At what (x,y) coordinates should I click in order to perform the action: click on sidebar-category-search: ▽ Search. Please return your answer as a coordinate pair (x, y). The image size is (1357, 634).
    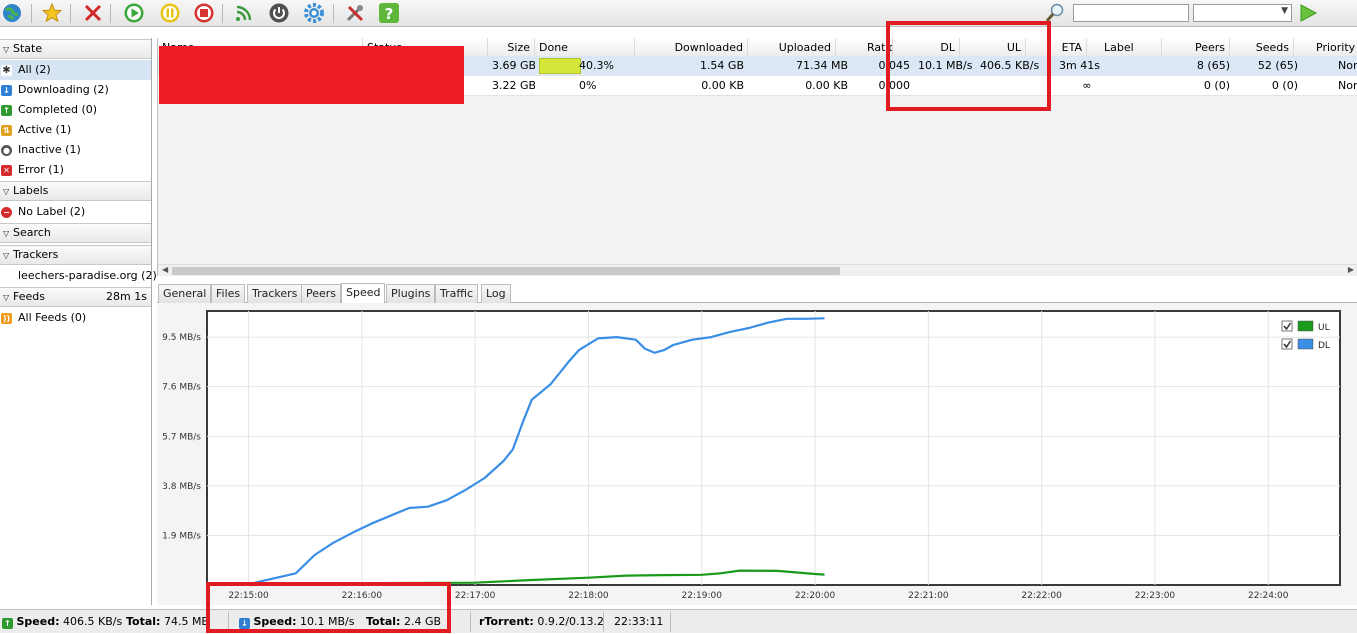
    Looking at the image, I should click on (75, 233).